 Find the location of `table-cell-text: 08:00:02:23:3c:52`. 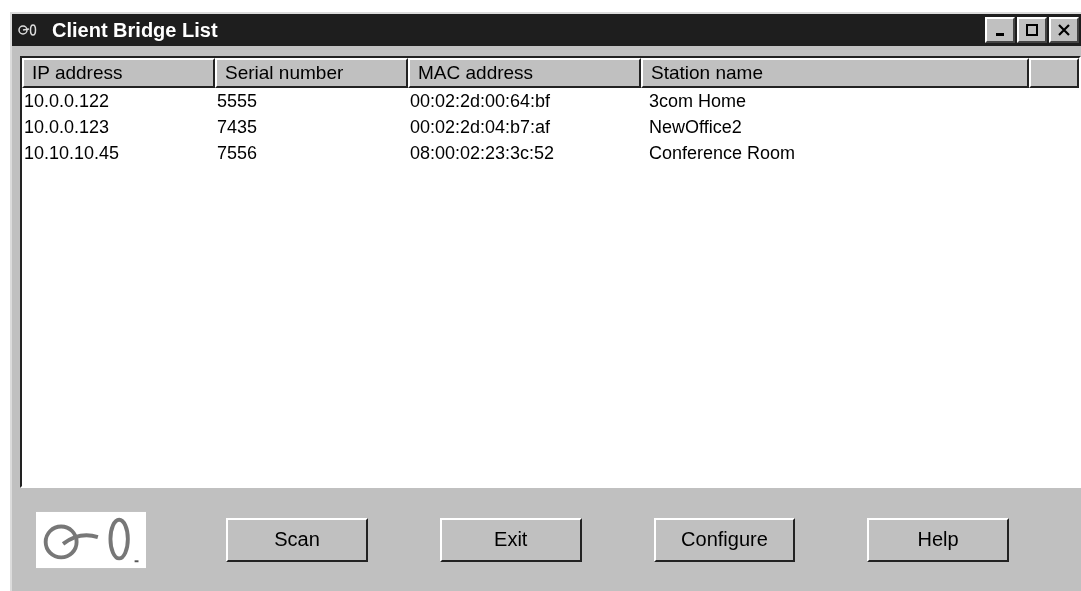

table-cell-text: 08:00:02:23:3c:52 is located at coordinates (482, 153).